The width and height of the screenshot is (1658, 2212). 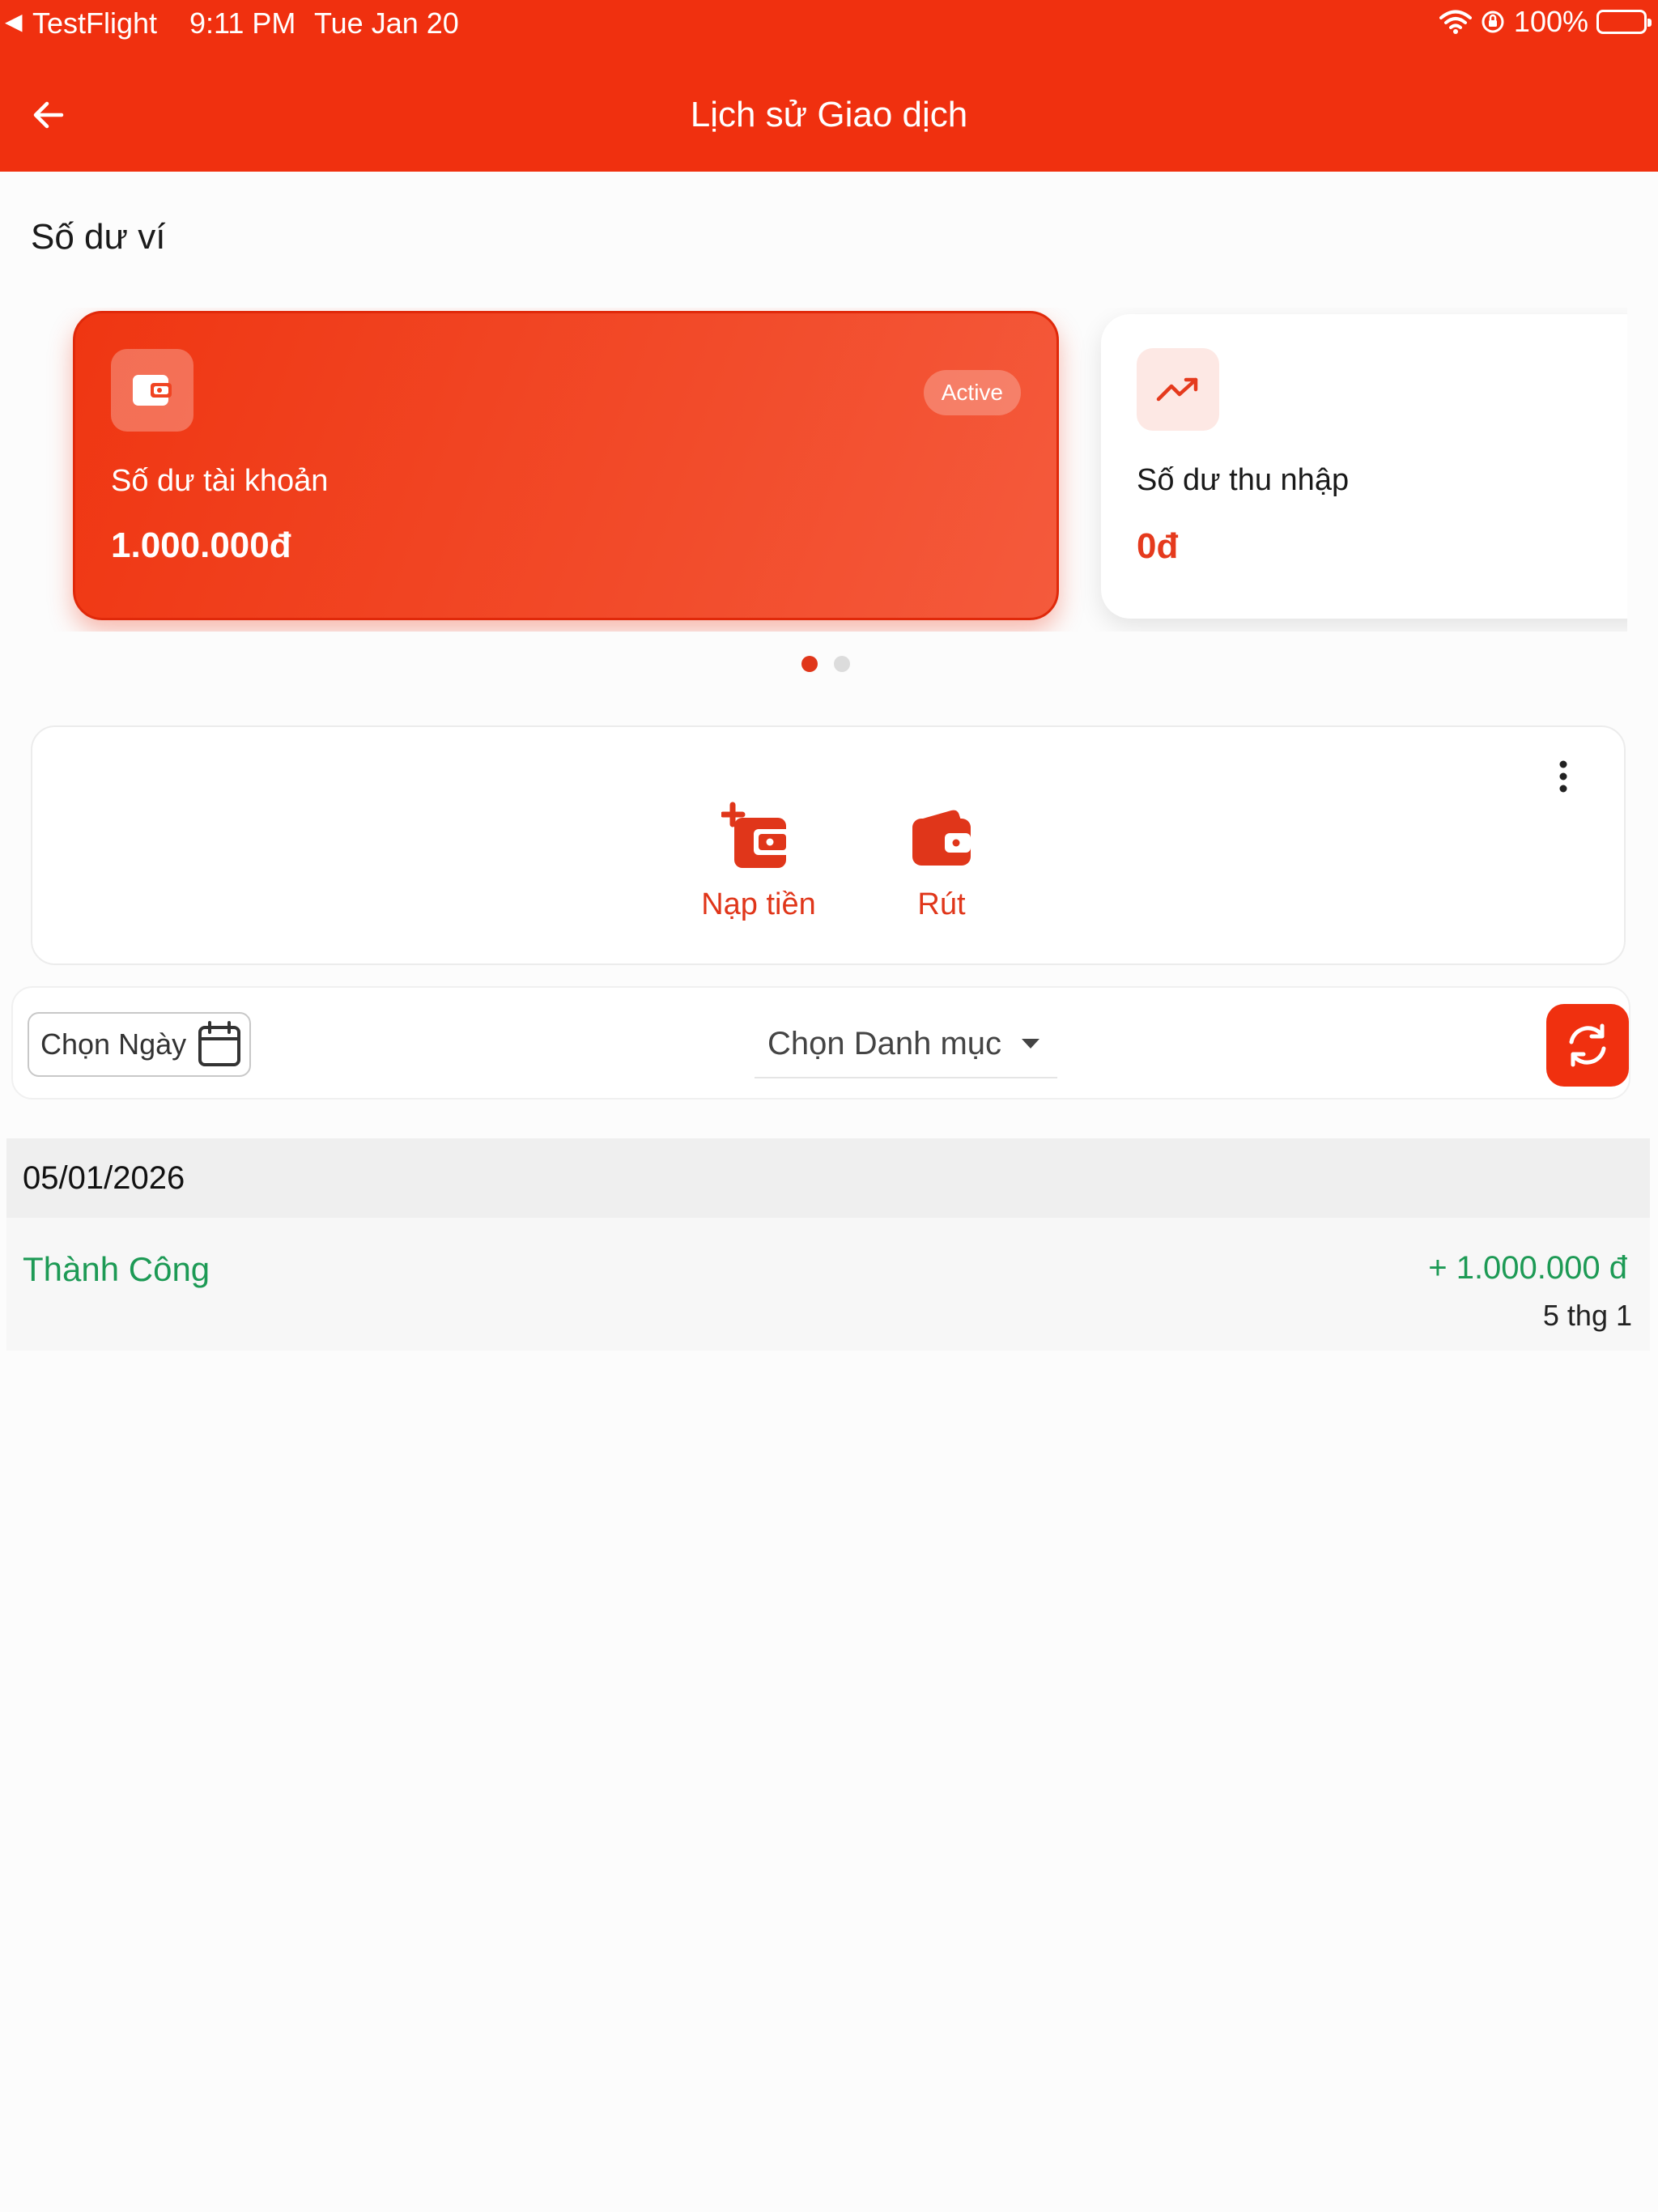 I want to click on battery-percent: 100%, so click(x=1550, y=22).